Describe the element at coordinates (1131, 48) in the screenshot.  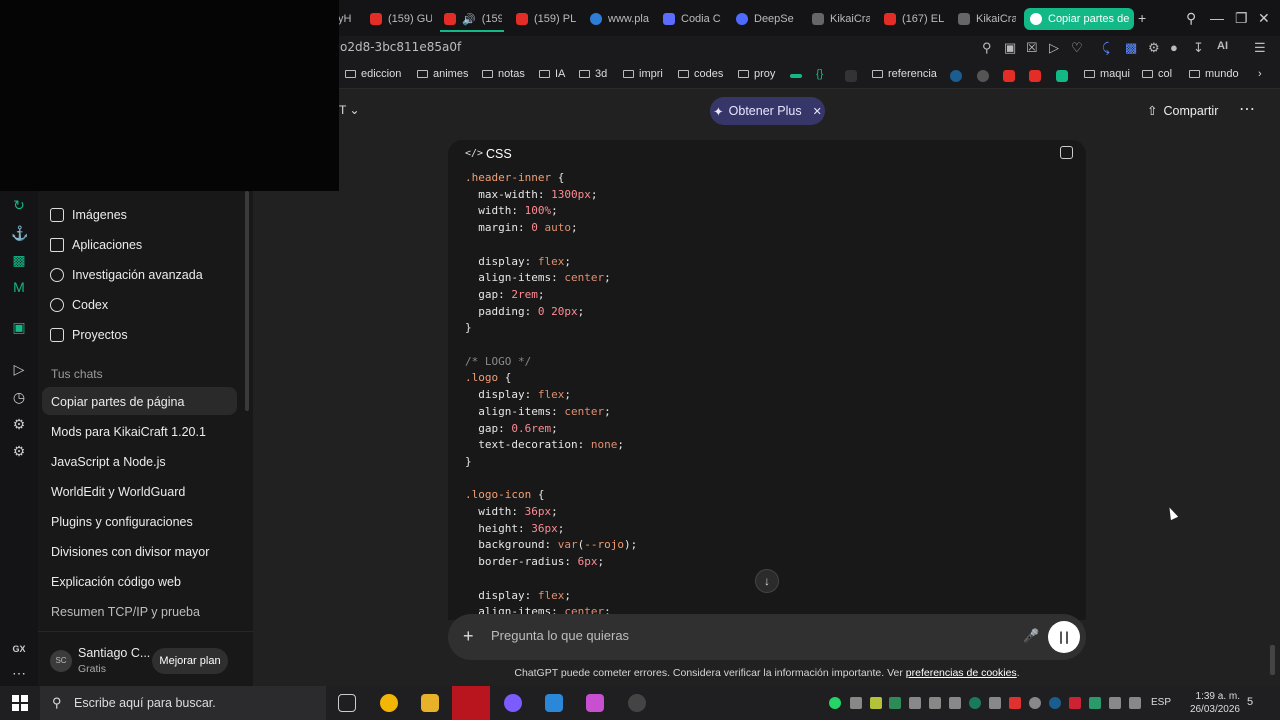
I see `translate-icon: ▩` at that location.